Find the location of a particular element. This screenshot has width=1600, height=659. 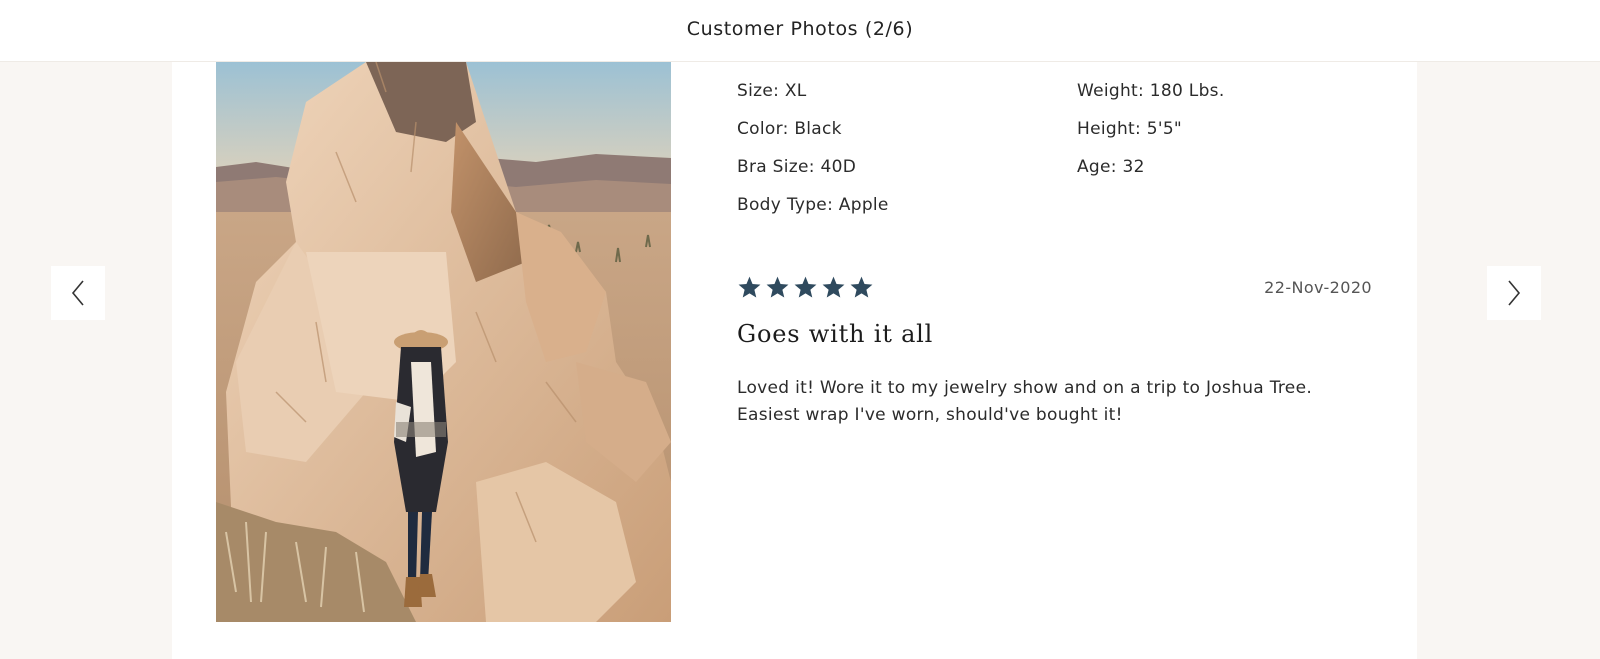

attribute-size: Size: XL is located at coordinates (772, 91).